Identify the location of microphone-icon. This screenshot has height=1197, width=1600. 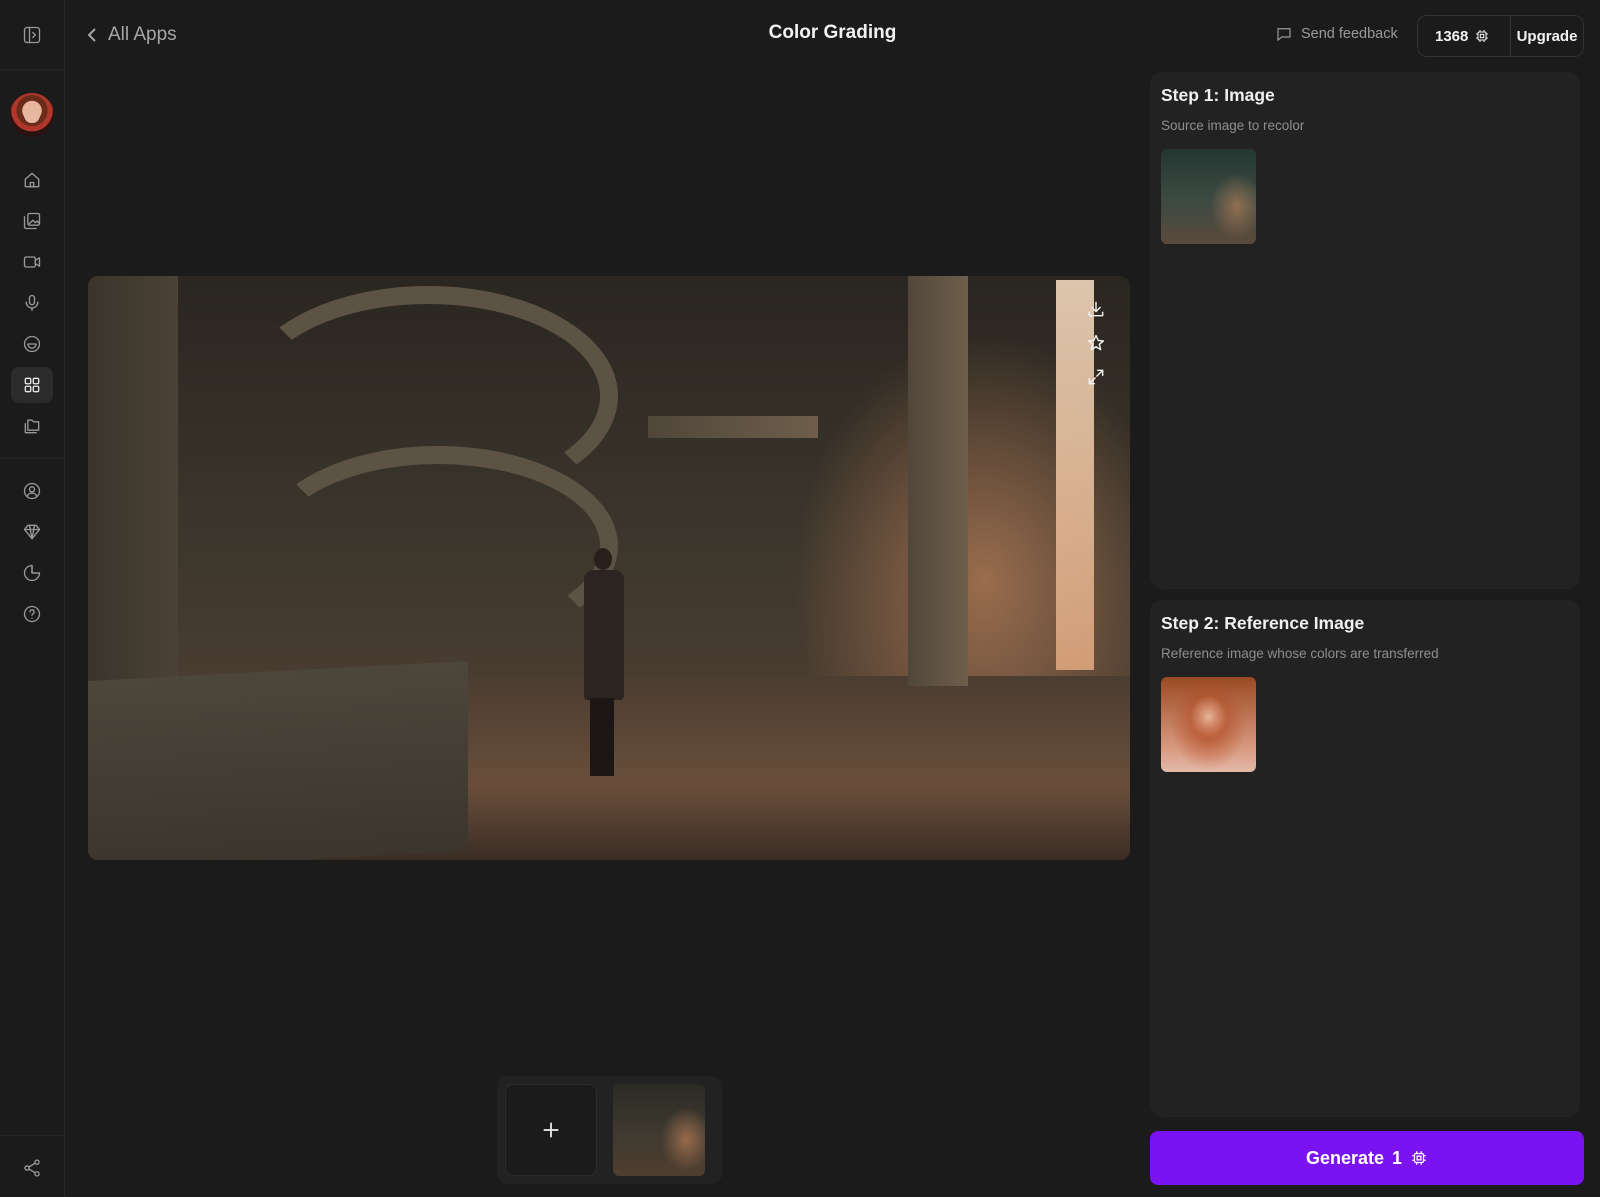
(32, 303).